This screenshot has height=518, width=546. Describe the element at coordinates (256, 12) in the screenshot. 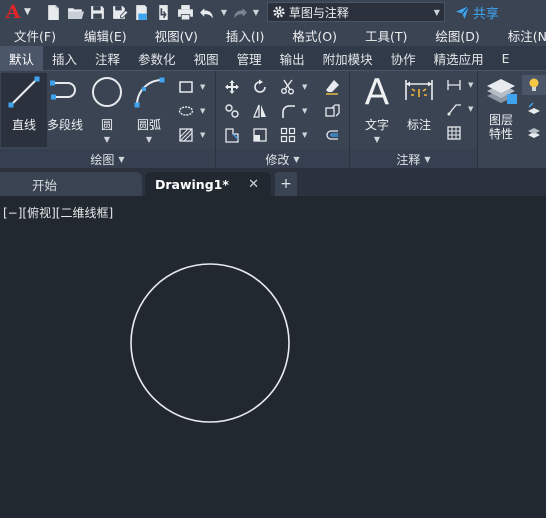

I see `redo-dropdown-icon: ▼` at that location.